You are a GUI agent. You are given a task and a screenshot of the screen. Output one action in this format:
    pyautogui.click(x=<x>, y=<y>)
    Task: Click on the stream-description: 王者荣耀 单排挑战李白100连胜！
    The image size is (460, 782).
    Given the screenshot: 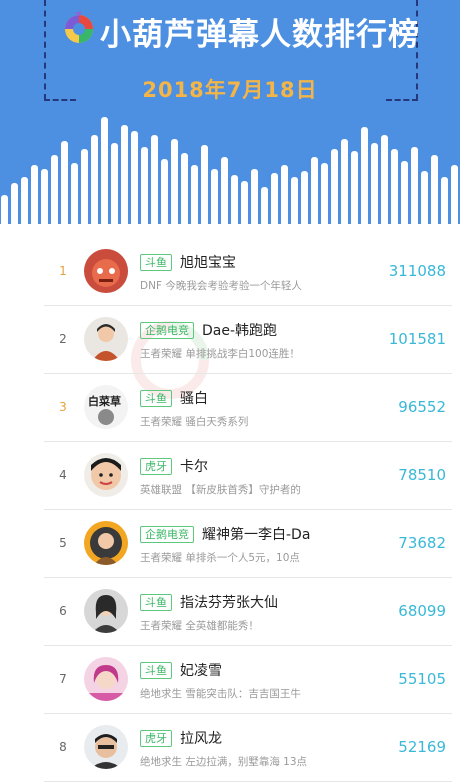 What is the action you would take?
    pyautogui.click(x=220, y=354)
    